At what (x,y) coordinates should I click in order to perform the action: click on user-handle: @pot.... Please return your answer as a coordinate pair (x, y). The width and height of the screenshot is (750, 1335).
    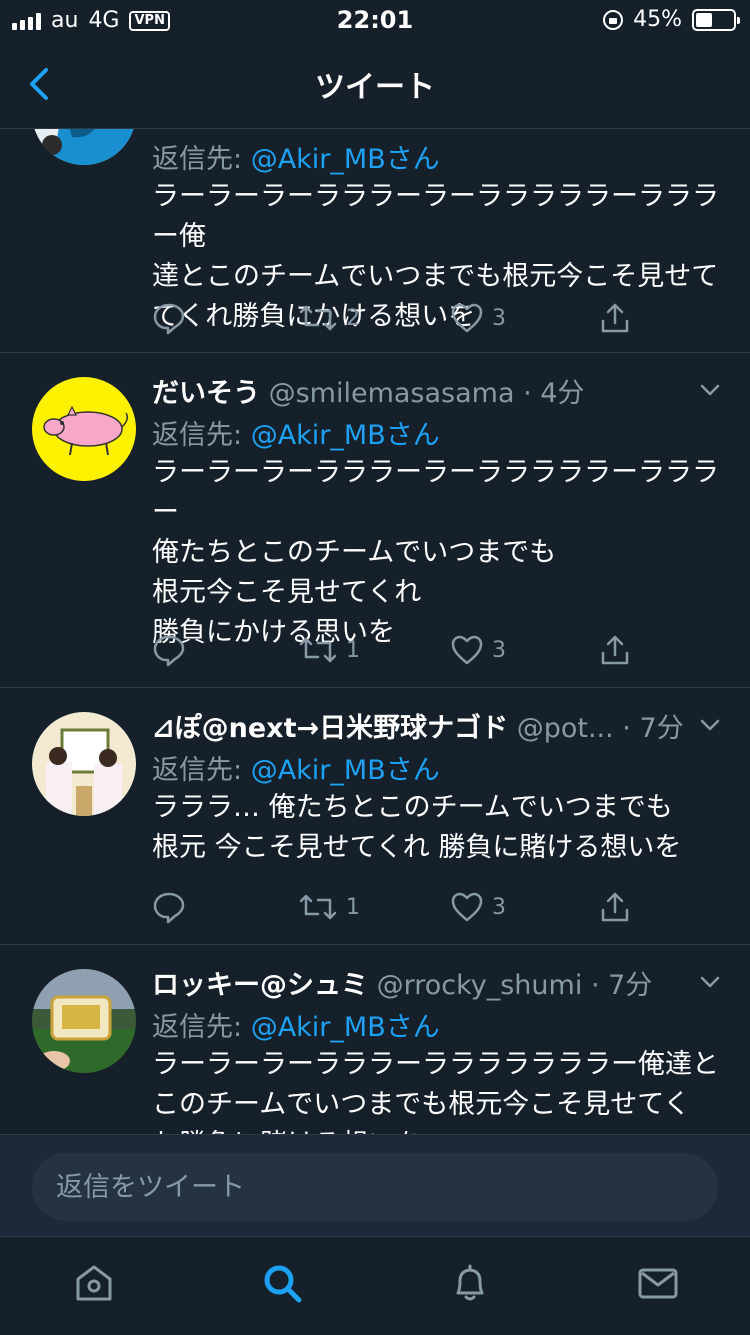
    Looking at the image, I should click on (565, 728).